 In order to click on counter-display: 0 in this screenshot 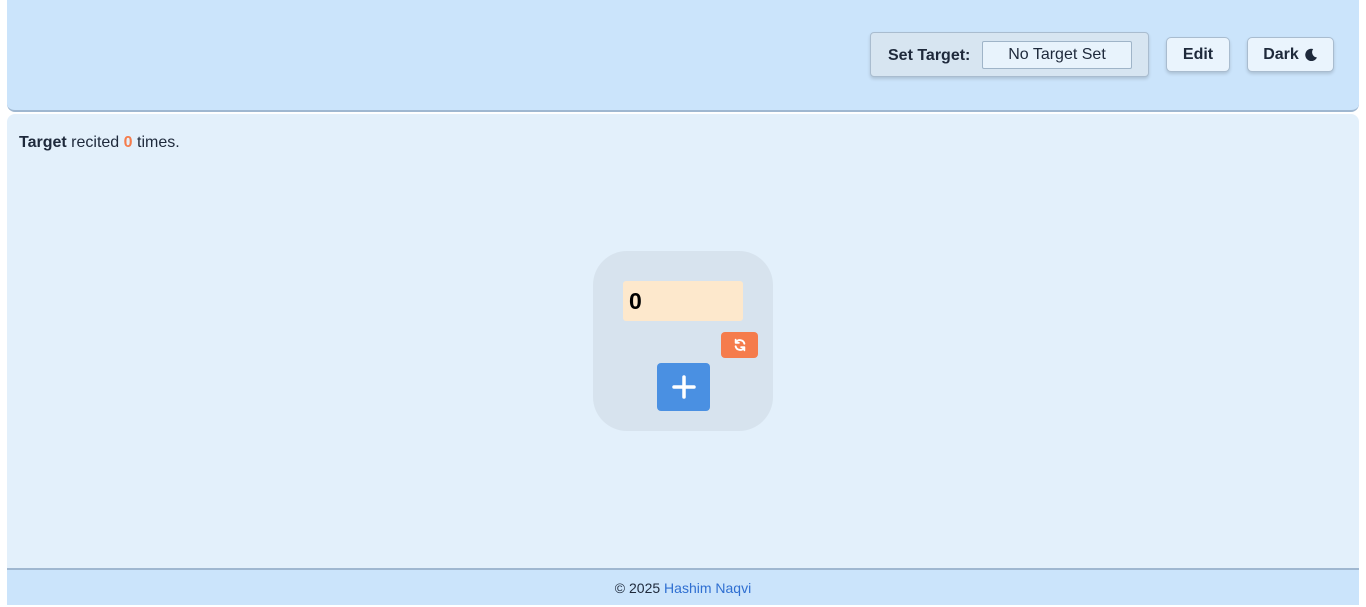, I will do `click(683, 301)`.